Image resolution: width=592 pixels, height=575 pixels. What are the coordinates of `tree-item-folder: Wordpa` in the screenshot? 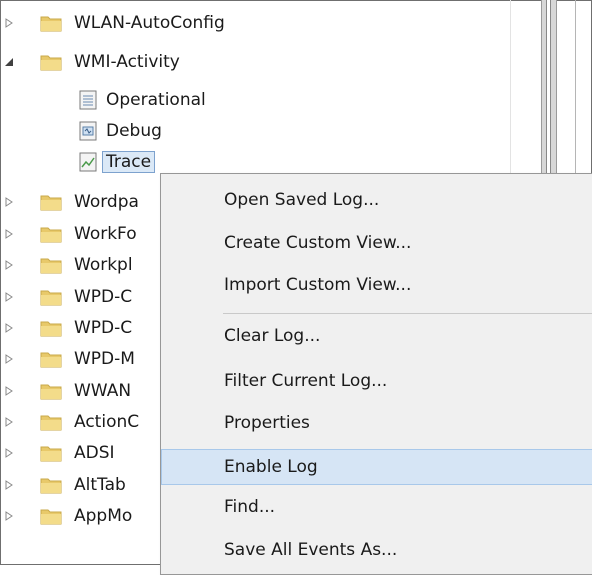 It's located at (69, 202).